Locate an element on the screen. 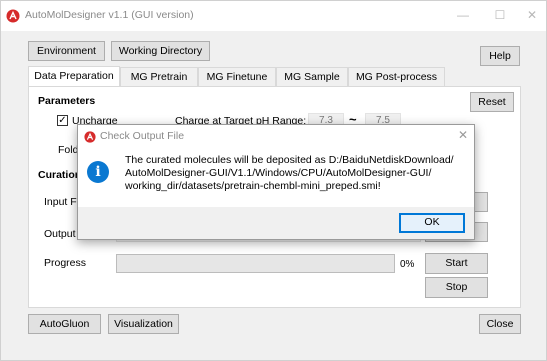  close-window-icon: ✕ is located at coordinates (532, 15).